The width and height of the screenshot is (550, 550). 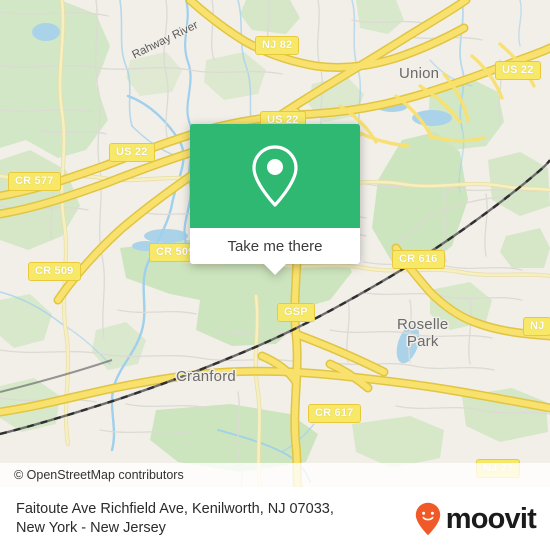 What do you see at coordinates (518, 70) in the screenshot?
I see `shield-us-22-east: US 22` at bounding box center [518, 70].